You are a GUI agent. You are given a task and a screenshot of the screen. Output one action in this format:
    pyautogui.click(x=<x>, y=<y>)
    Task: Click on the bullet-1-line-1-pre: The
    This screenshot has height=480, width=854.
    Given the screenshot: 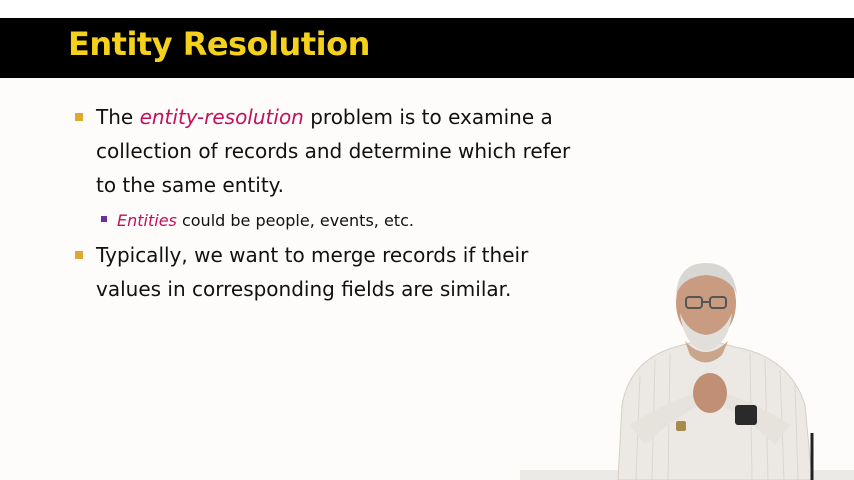 What is the action you would take?
    pyautogui.click(x=118, y=117)
    